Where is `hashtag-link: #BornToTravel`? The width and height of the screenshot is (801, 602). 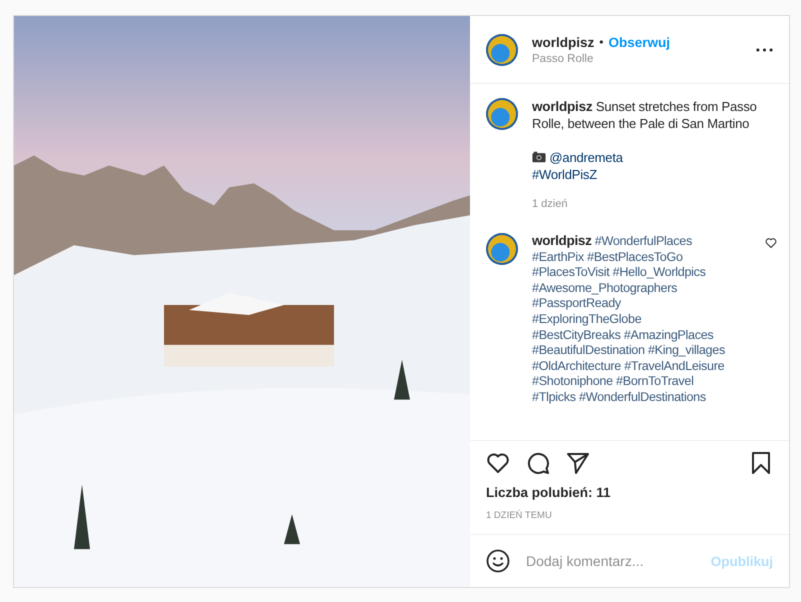 hashtag-link: #BornToTravel is located at coordinates (655, 381).